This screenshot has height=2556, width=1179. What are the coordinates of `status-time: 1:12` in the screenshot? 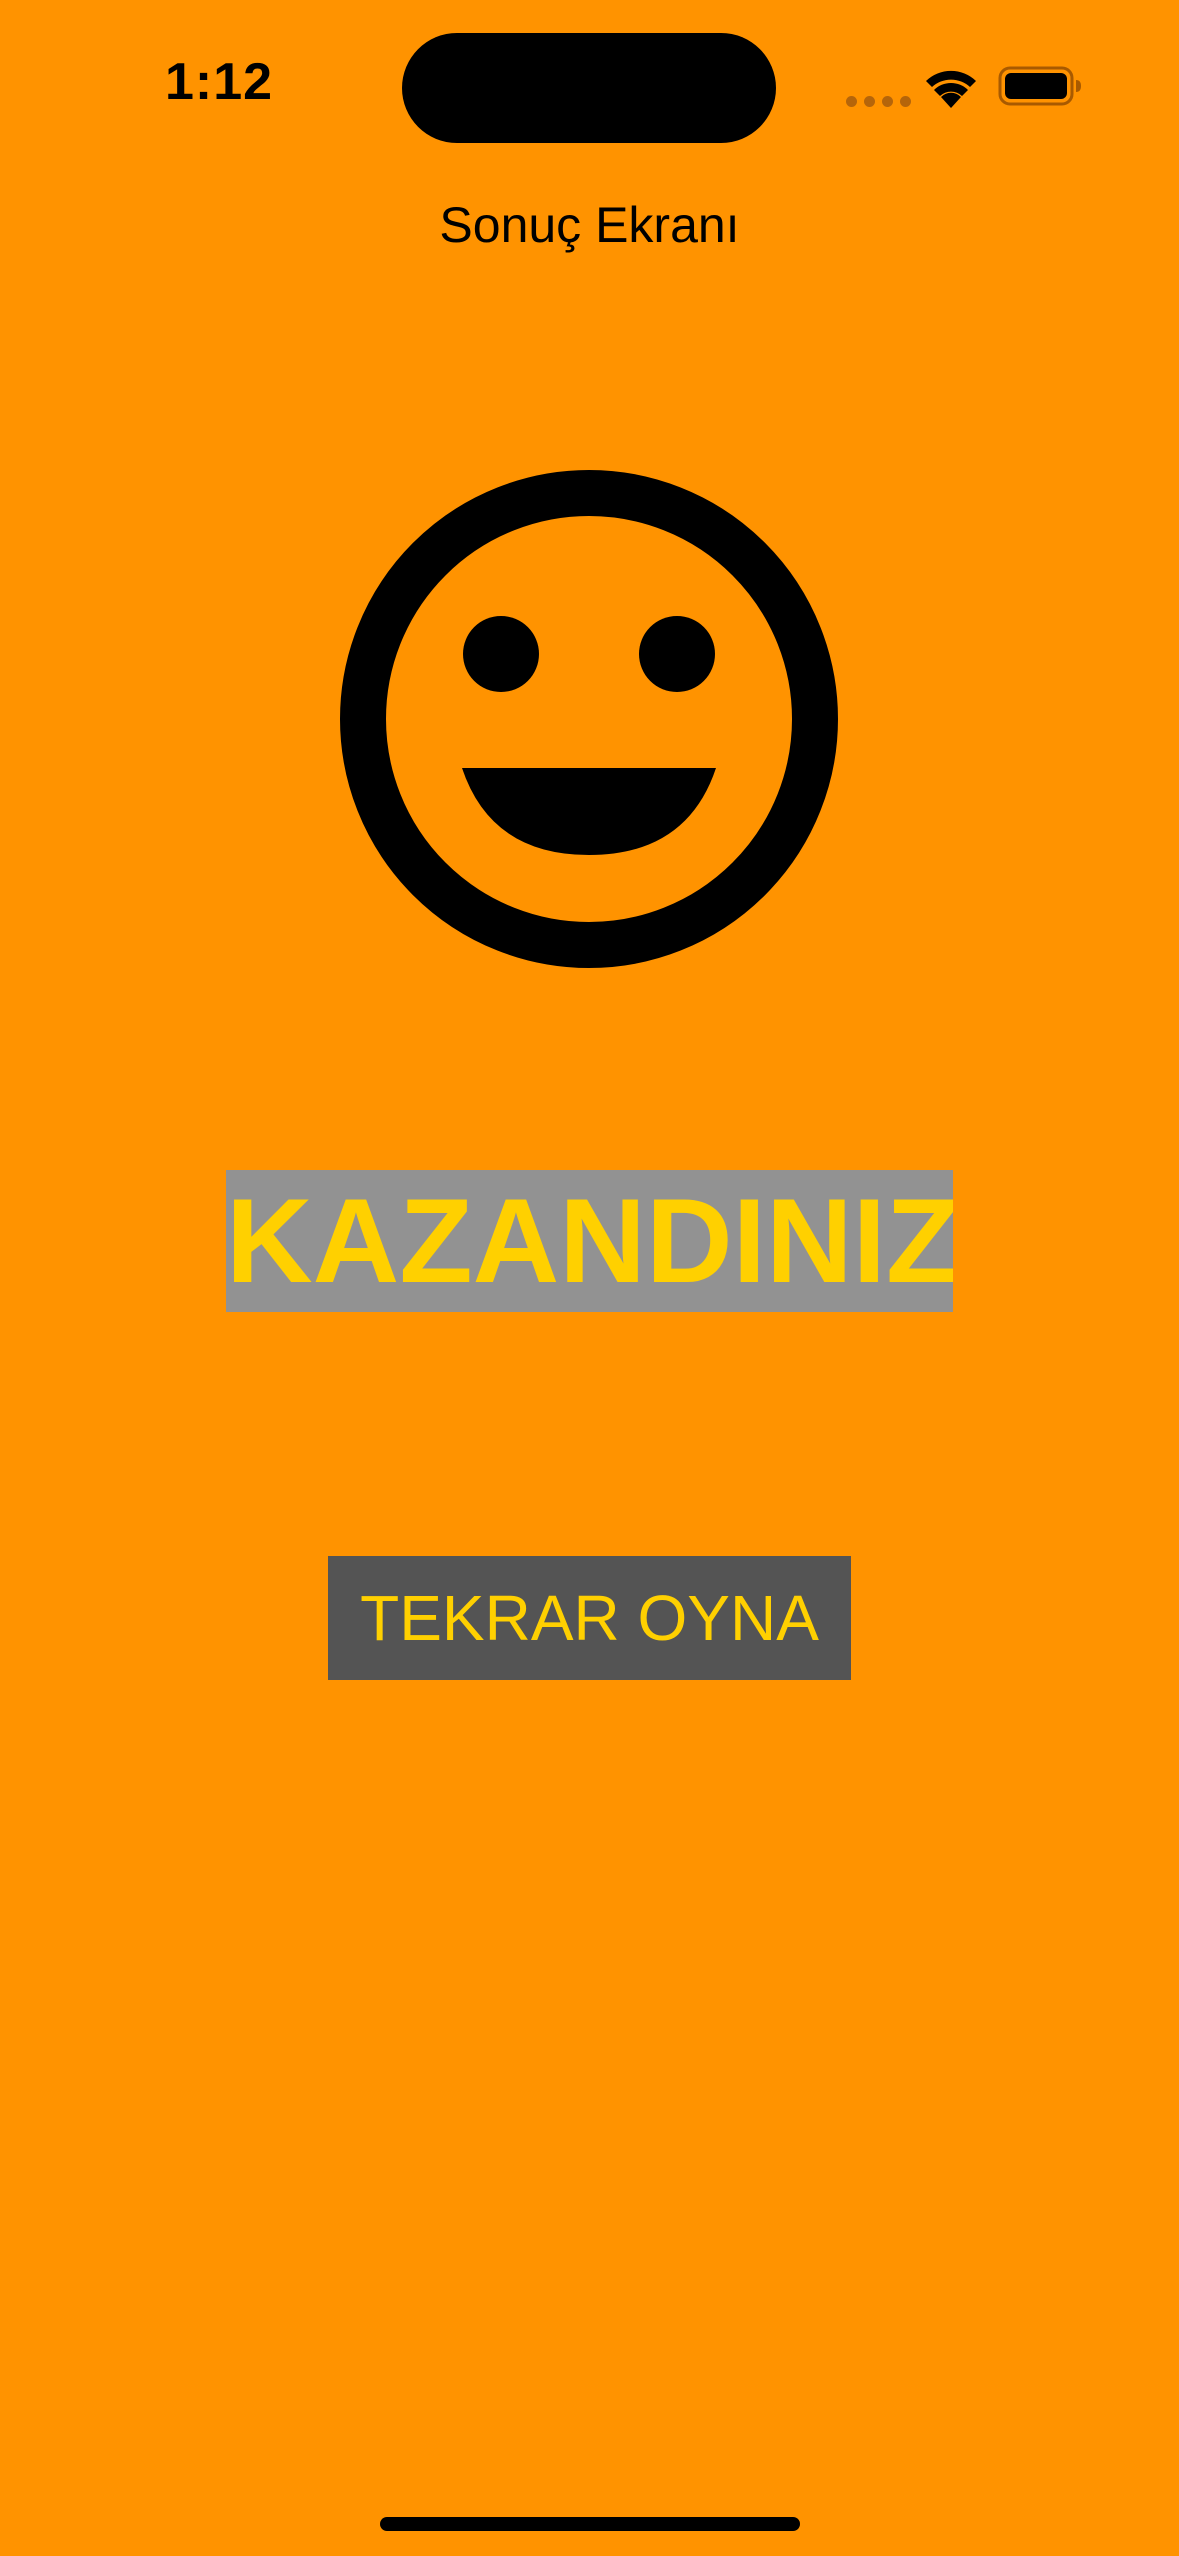 It's located at (219, 82).